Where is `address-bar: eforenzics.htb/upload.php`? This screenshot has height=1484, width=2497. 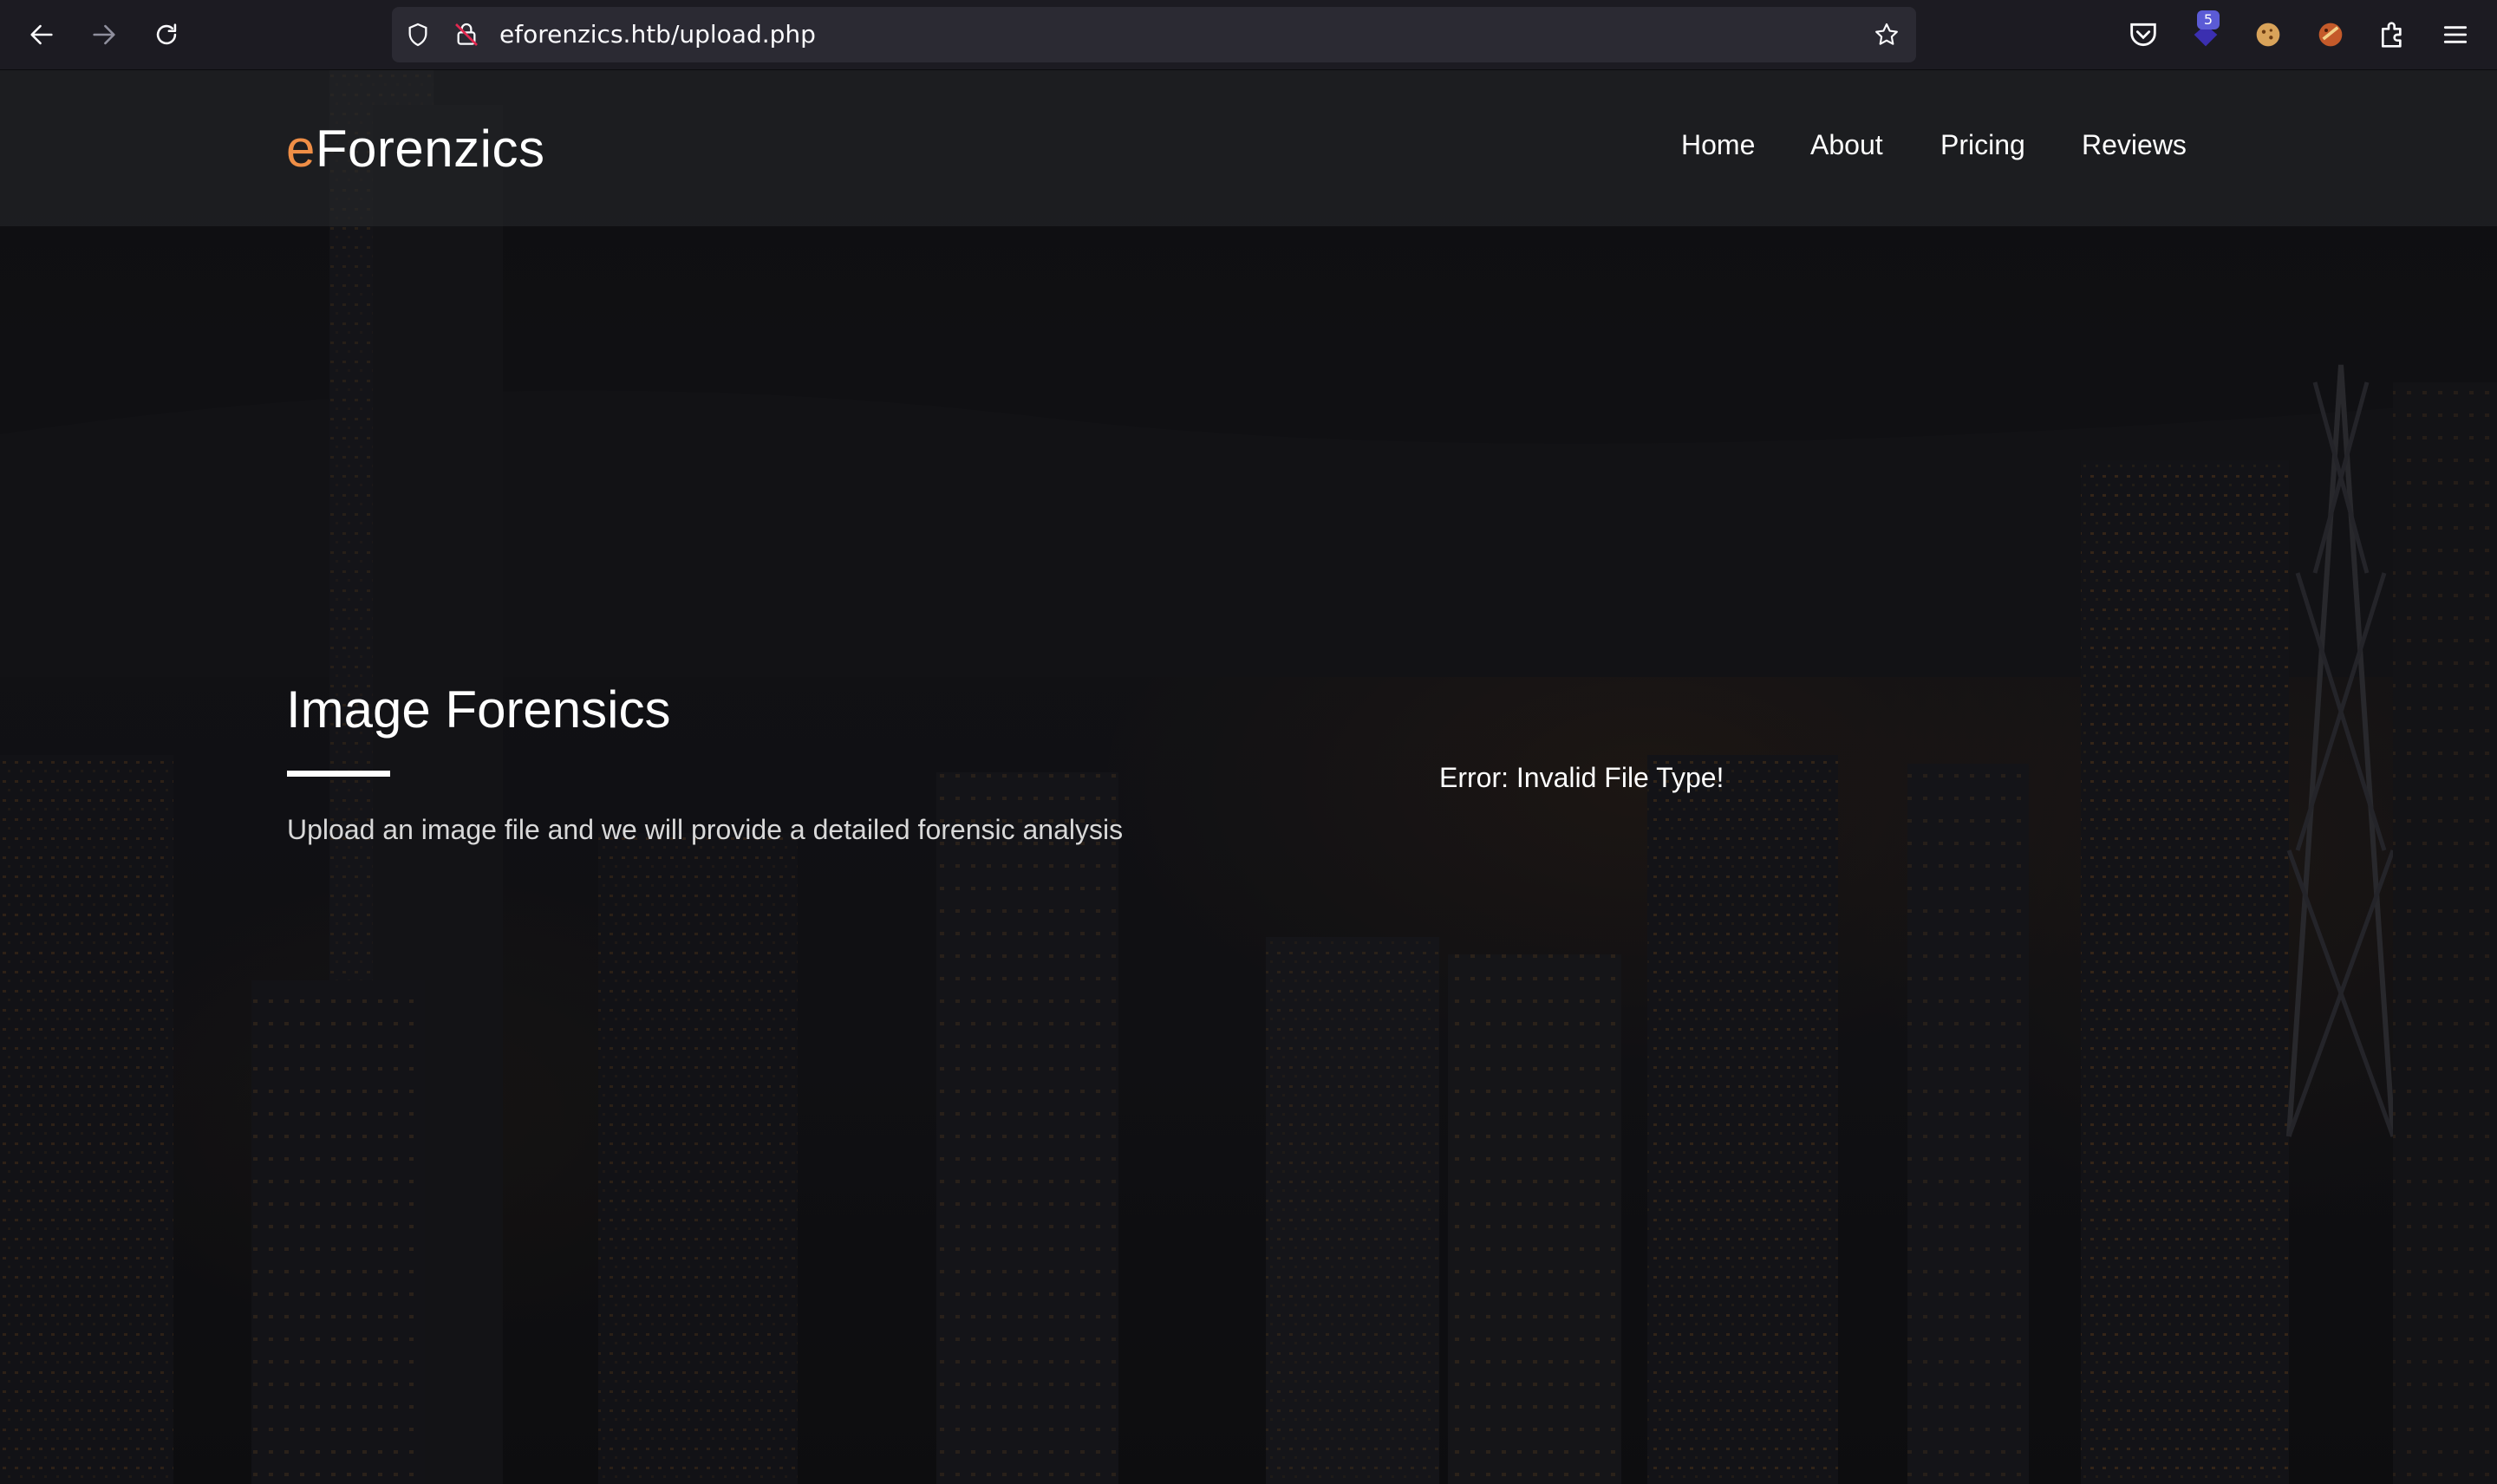 address-bar: eforenzics.htb/upload.php is located at coordinates (1154, 34).